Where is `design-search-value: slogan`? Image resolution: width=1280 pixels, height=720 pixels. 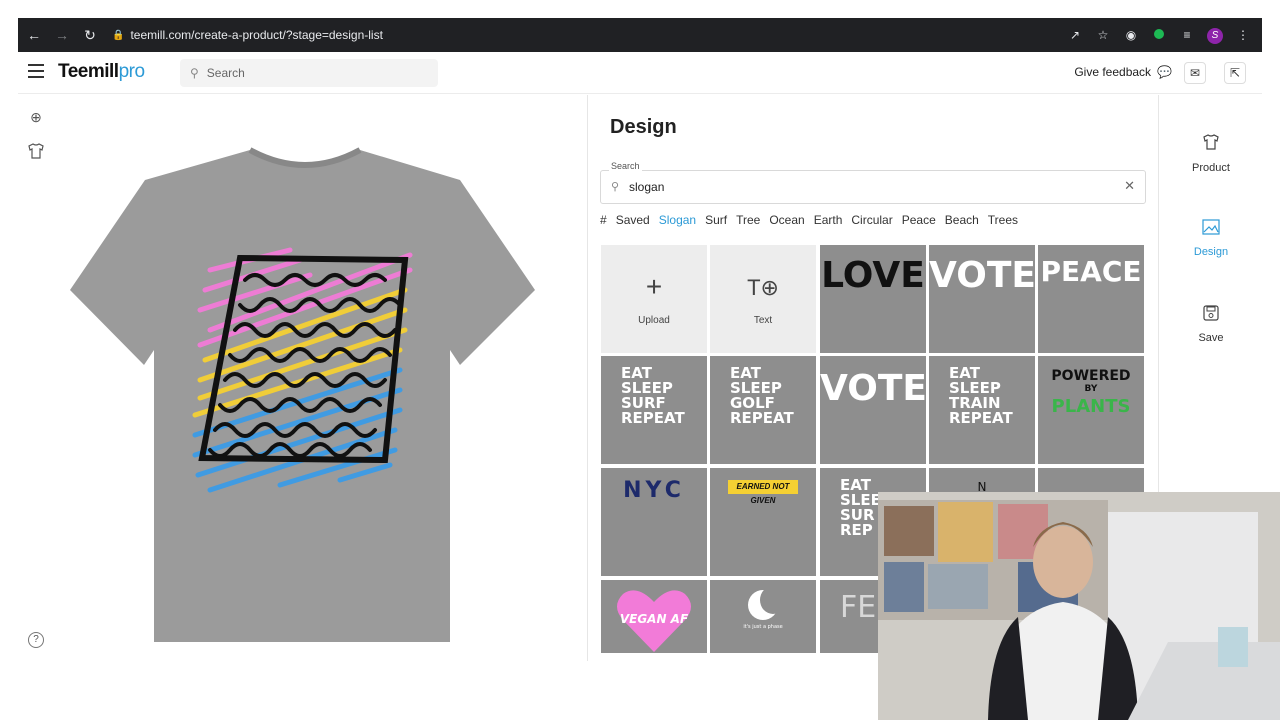 design-search-value: slogan is located at coordinates (647, 187).